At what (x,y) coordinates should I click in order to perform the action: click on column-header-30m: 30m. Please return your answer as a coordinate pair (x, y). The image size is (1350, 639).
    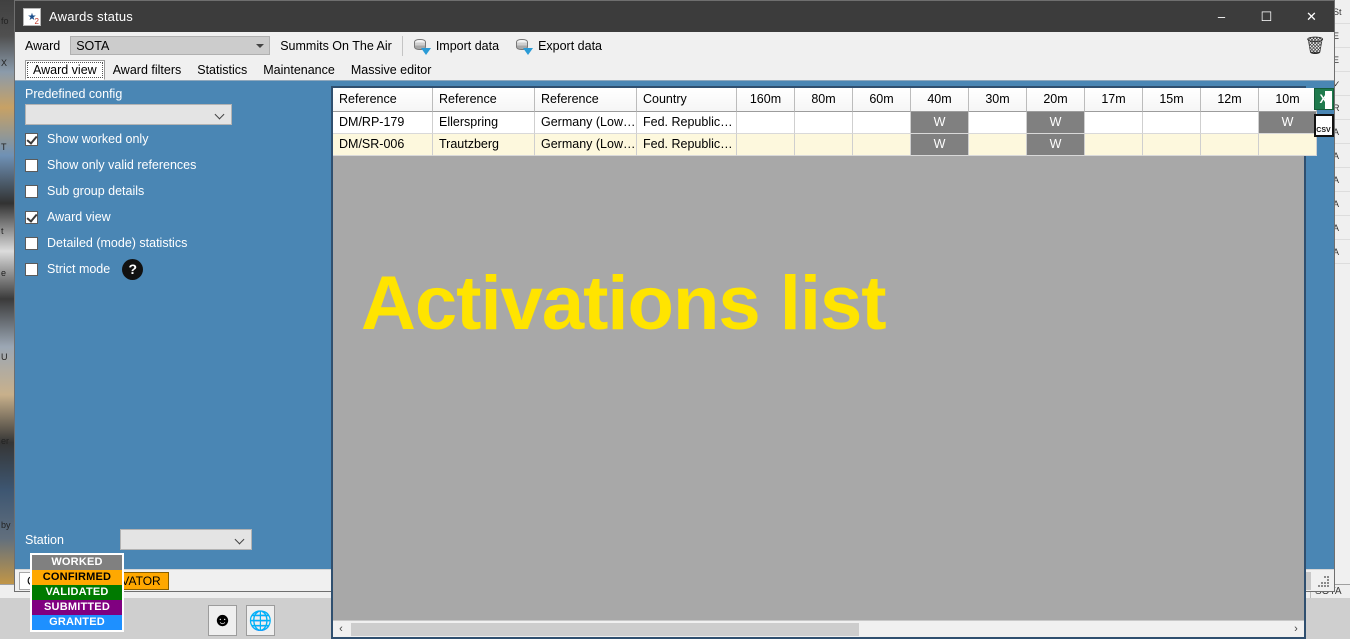
    Looking at the image, I should click on (998, 100).